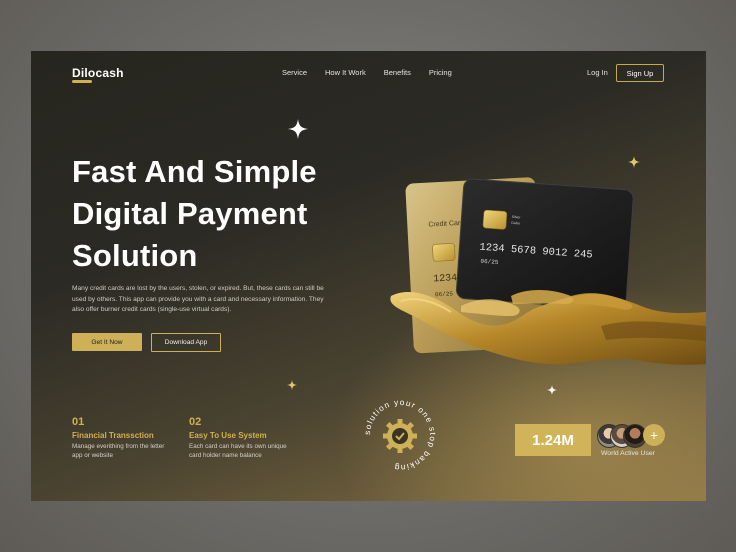 This screenshot has height=552, width=736. Describe the element at coordinates (135, 255) in the screenshot. I see `hero-title-line-3: Solution` at that location.